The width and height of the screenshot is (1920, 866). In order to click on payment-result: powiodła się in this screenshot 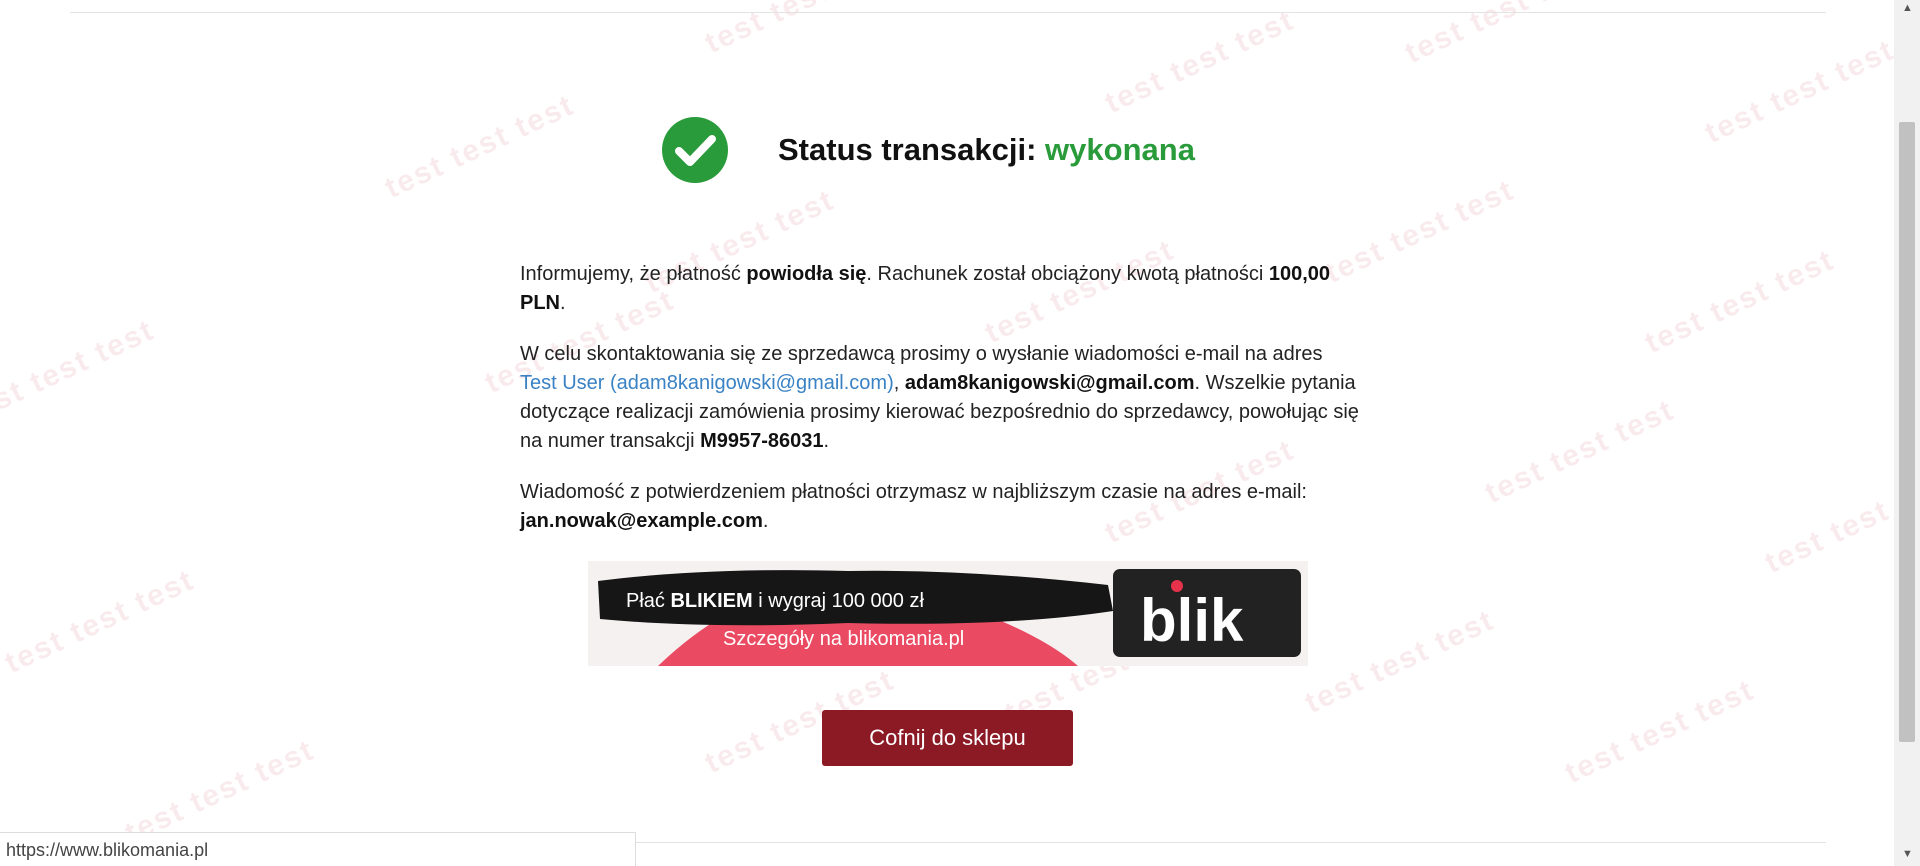, I will do `click(806, 274)`.